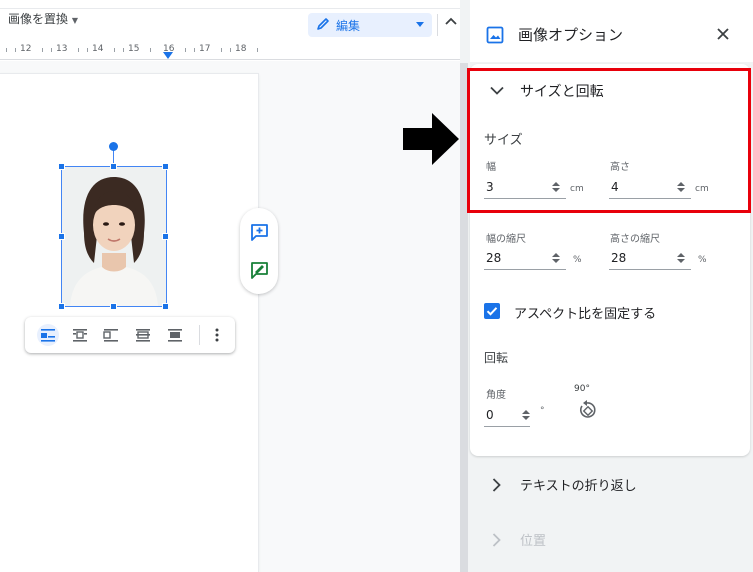 The height and width of the screenshot is (572, 753). I want to click on suggest-edit-icon, so click(259, 270).